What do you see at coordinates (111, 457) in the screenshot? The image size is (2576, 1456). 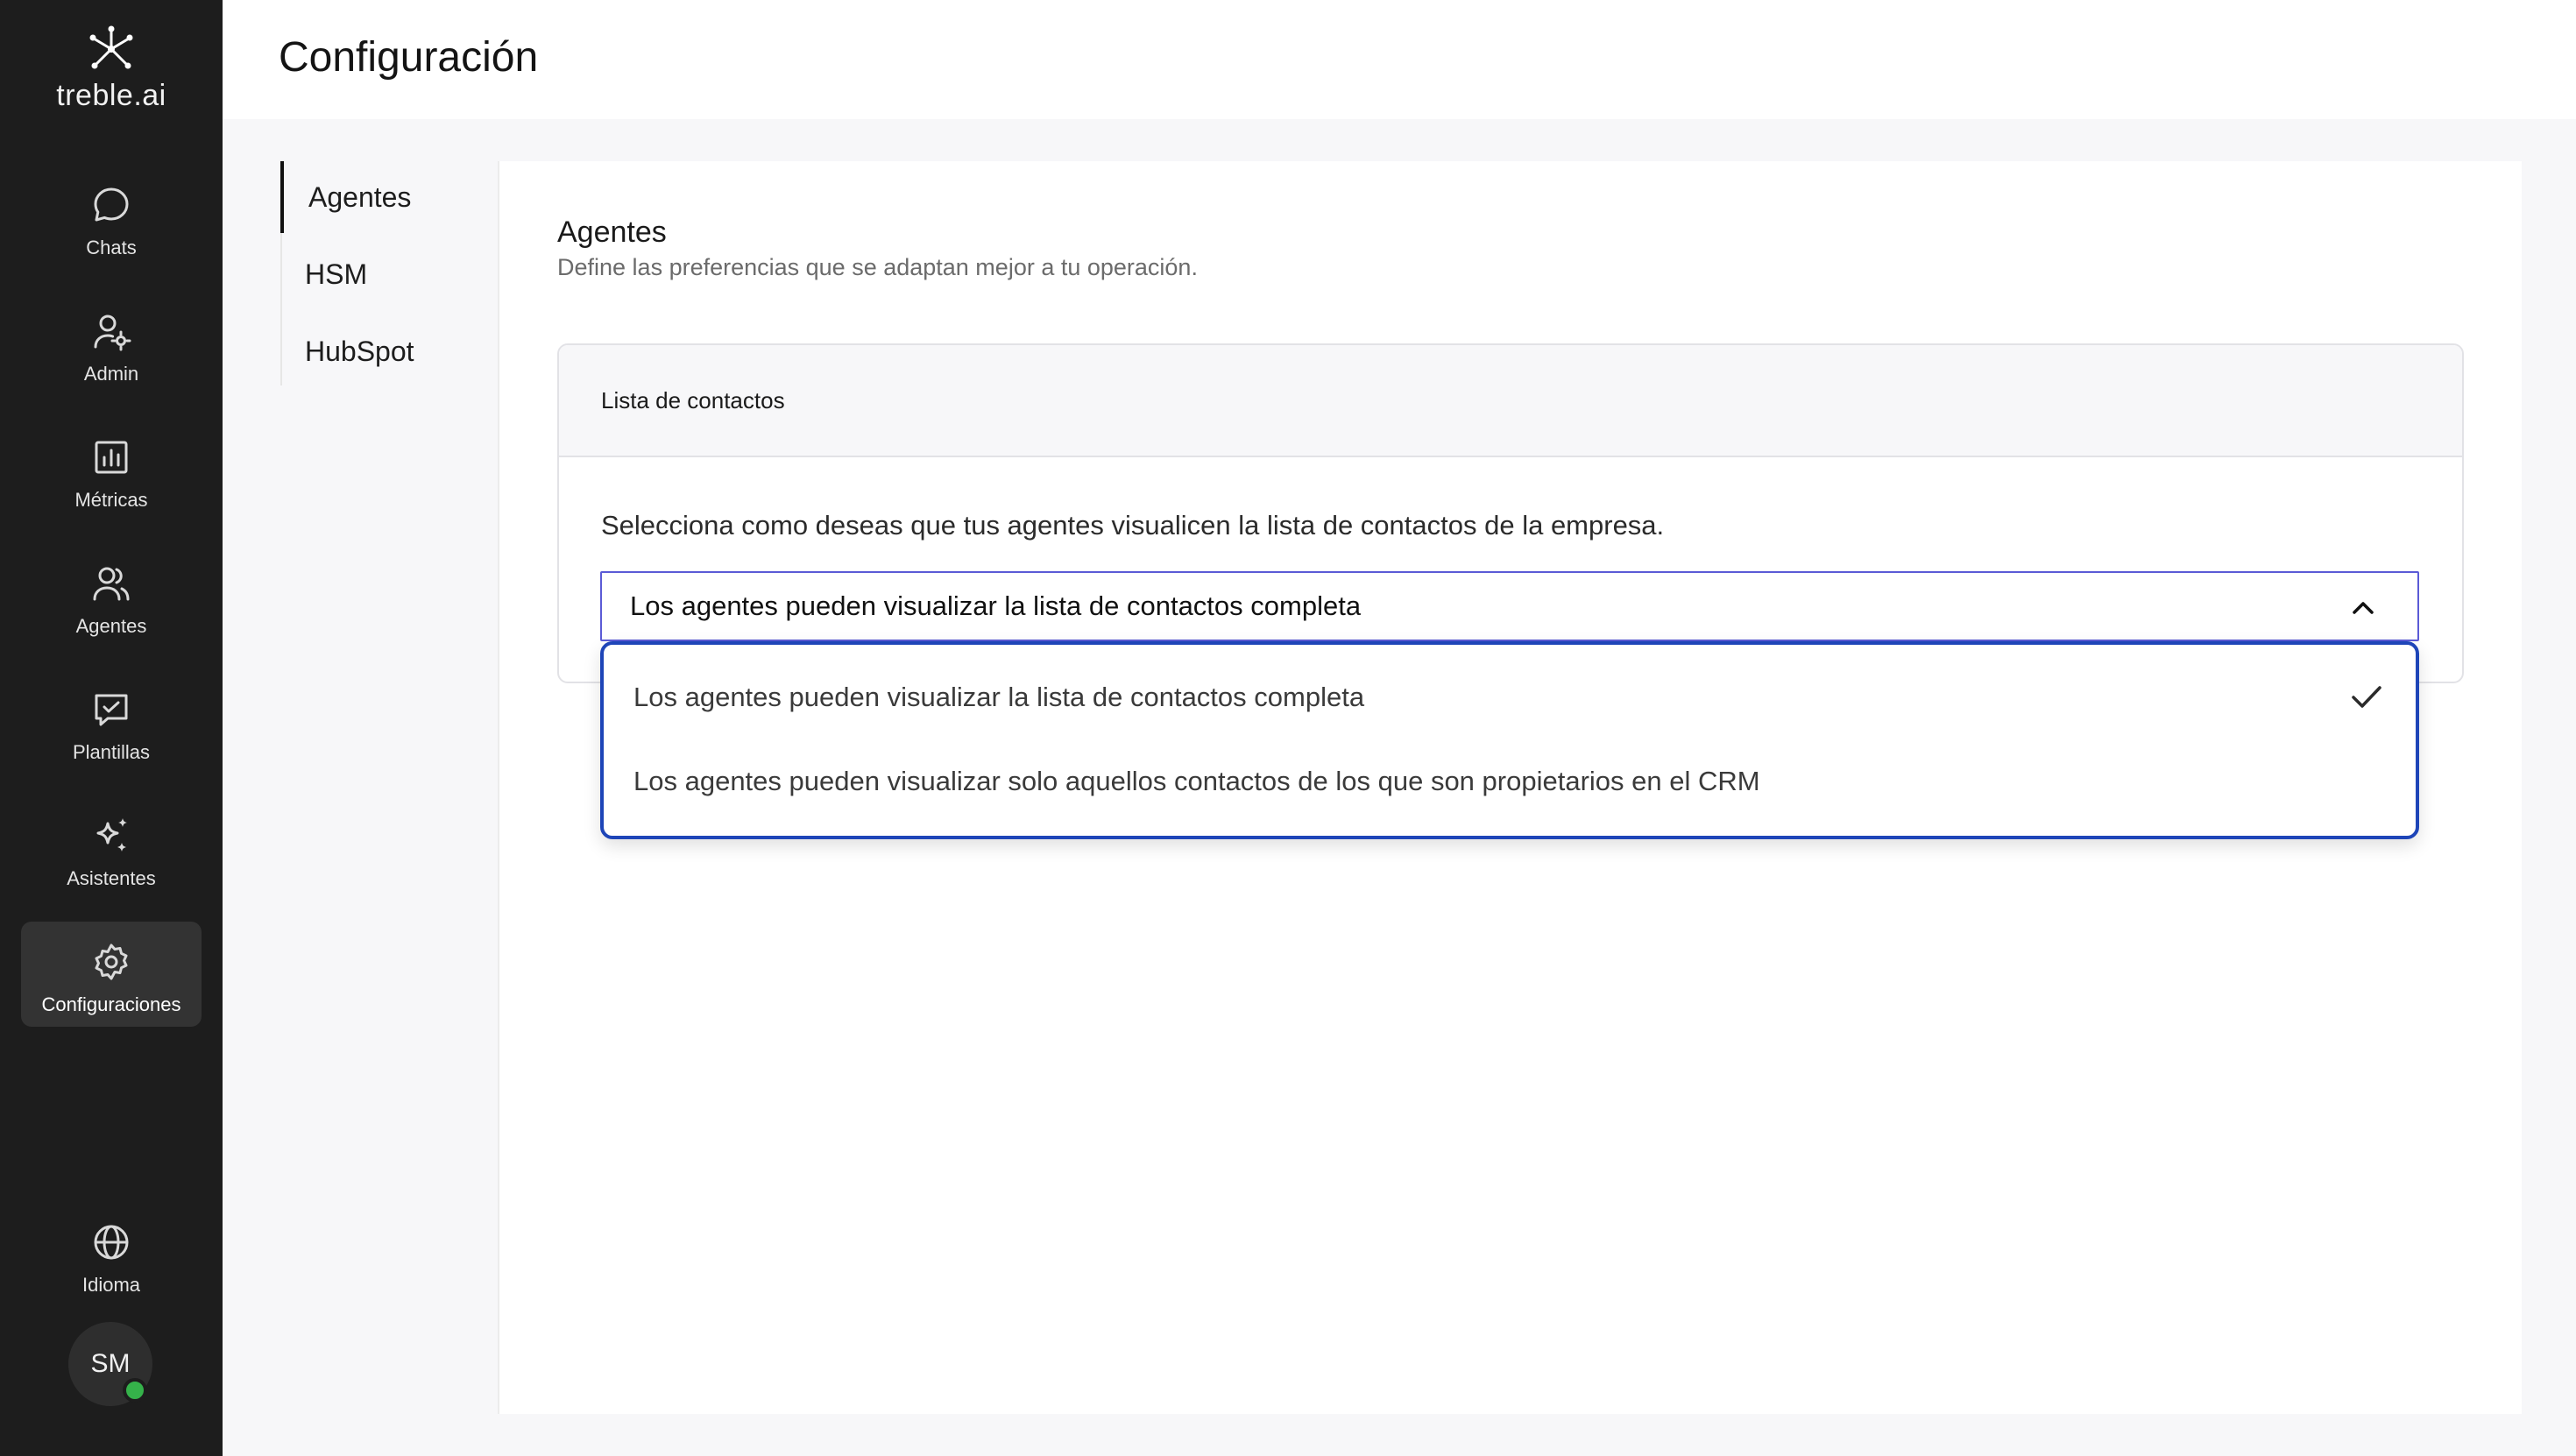 I see `bar-chart-icon` at bounding box center [111, 457].